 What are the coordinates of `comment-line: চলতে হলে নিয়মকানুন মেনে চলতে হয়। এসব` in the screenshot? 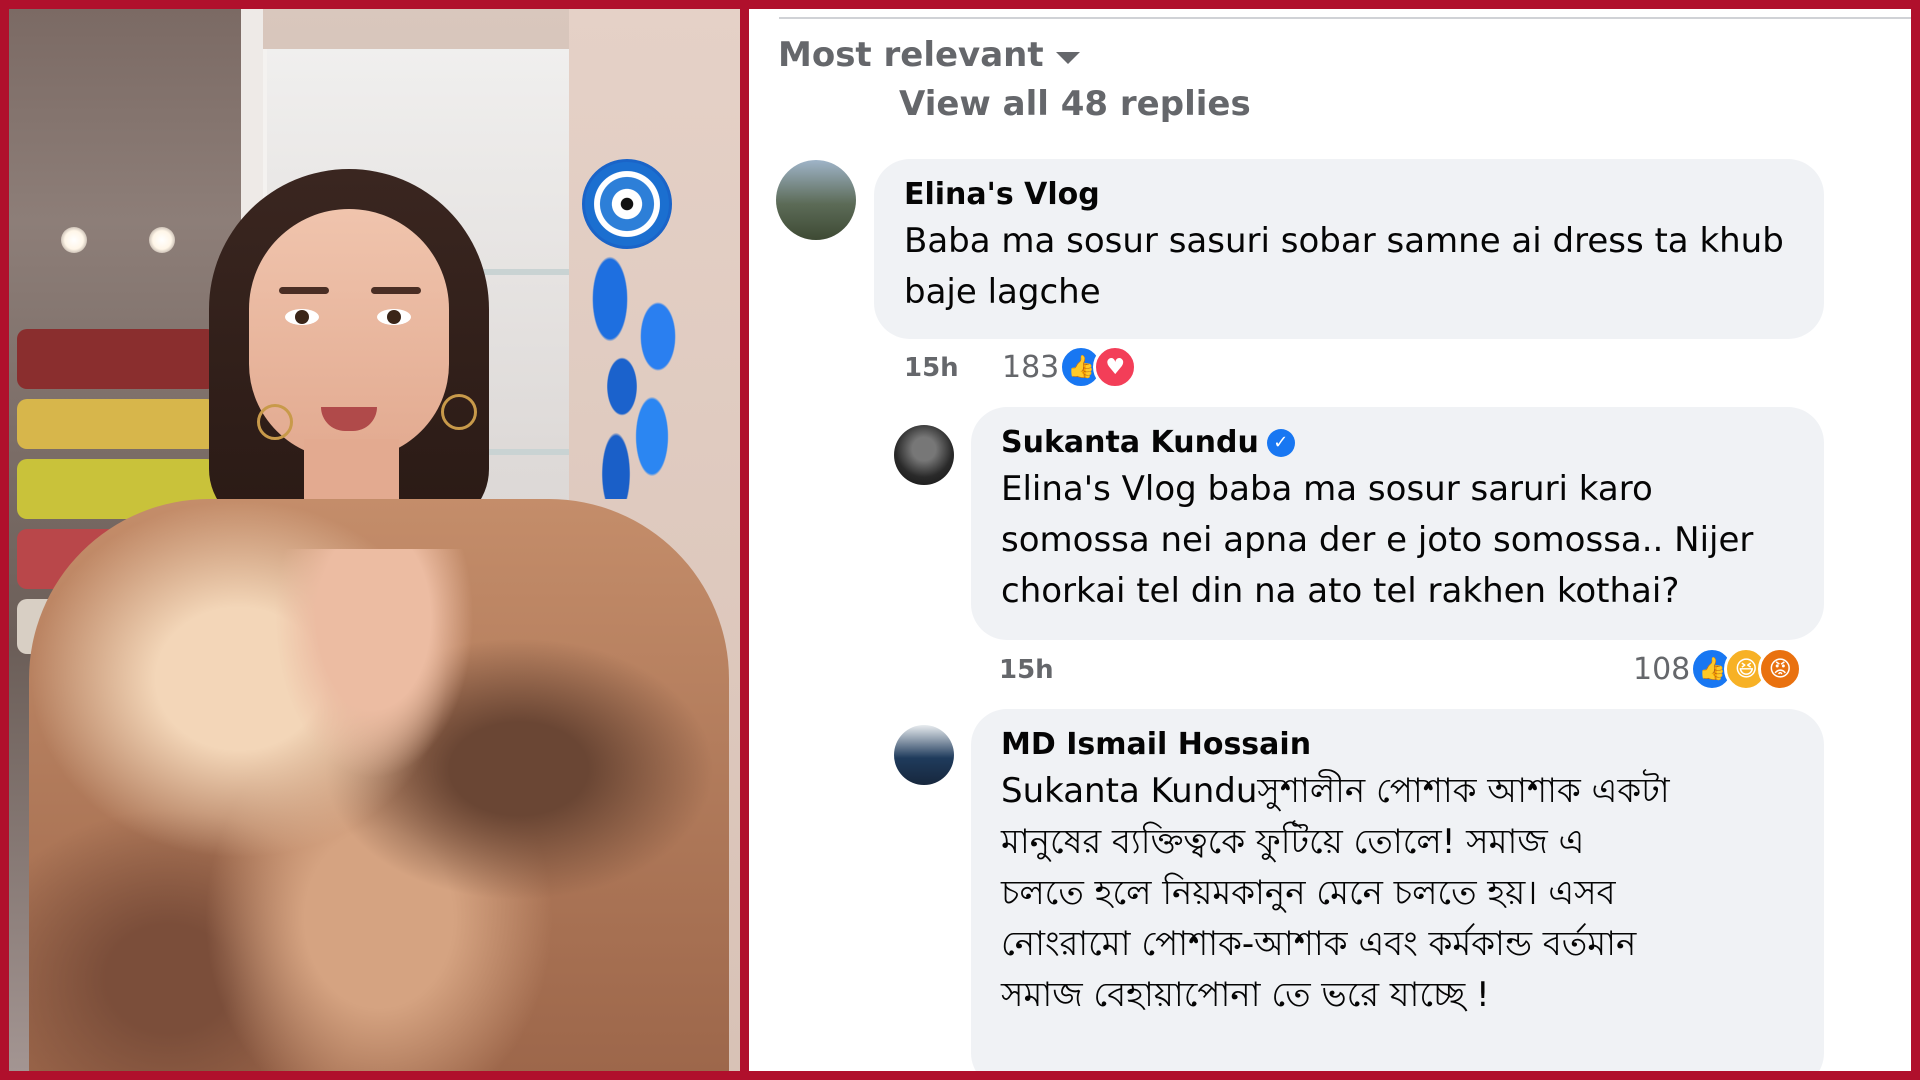 It's located at (1308, 893).